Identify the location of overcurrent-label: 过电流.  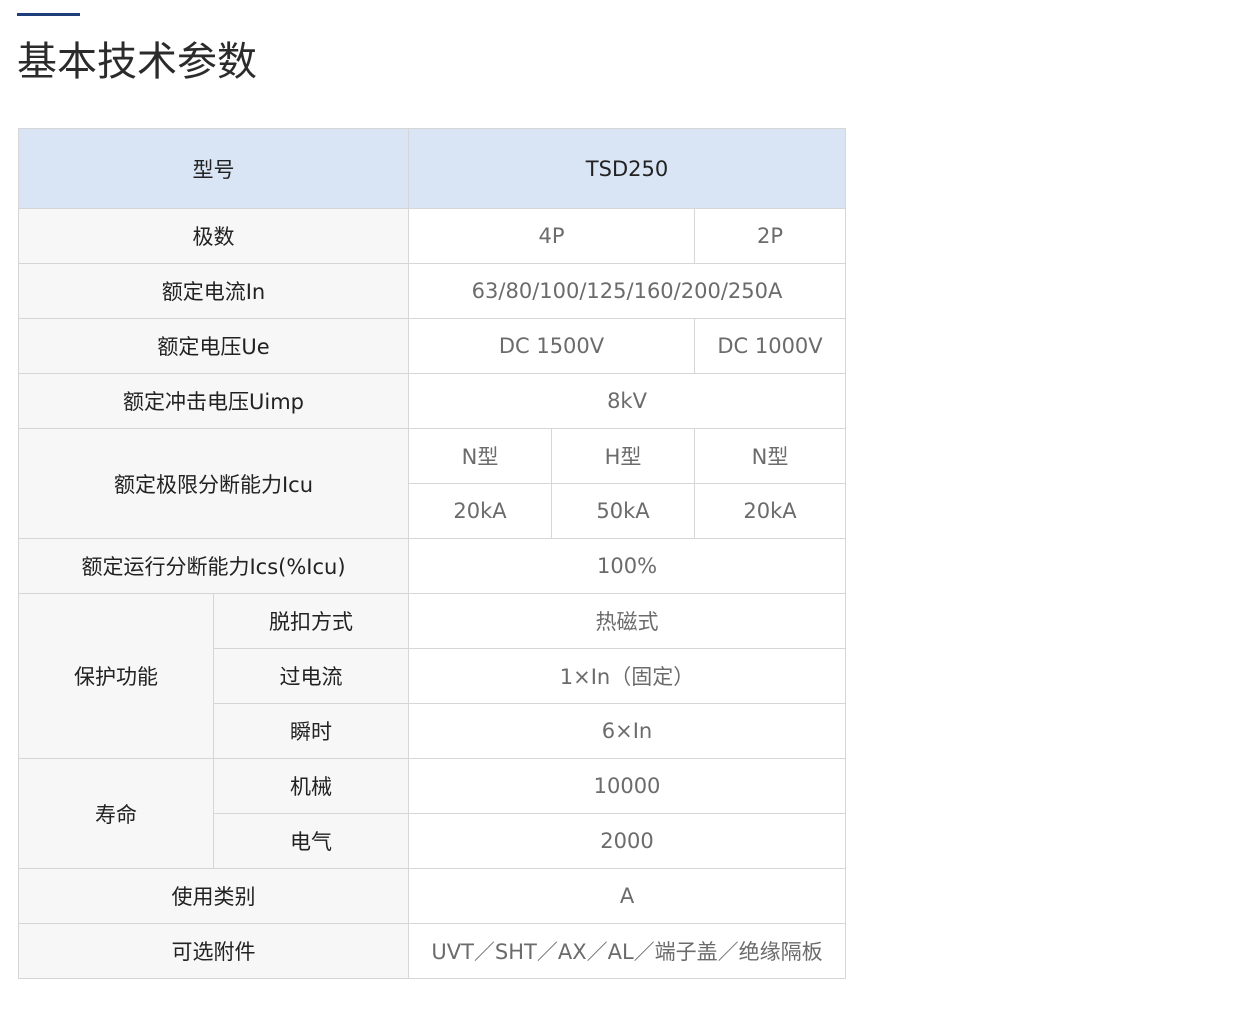
(311, 676).